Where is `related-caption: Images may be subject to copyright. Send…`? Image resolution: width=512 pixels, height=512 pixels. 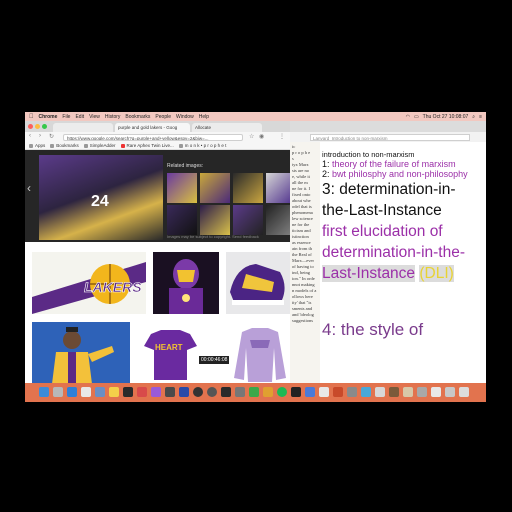
related-caption: Images may be subject to copyright. Send… is located at coordinates (213, 236).